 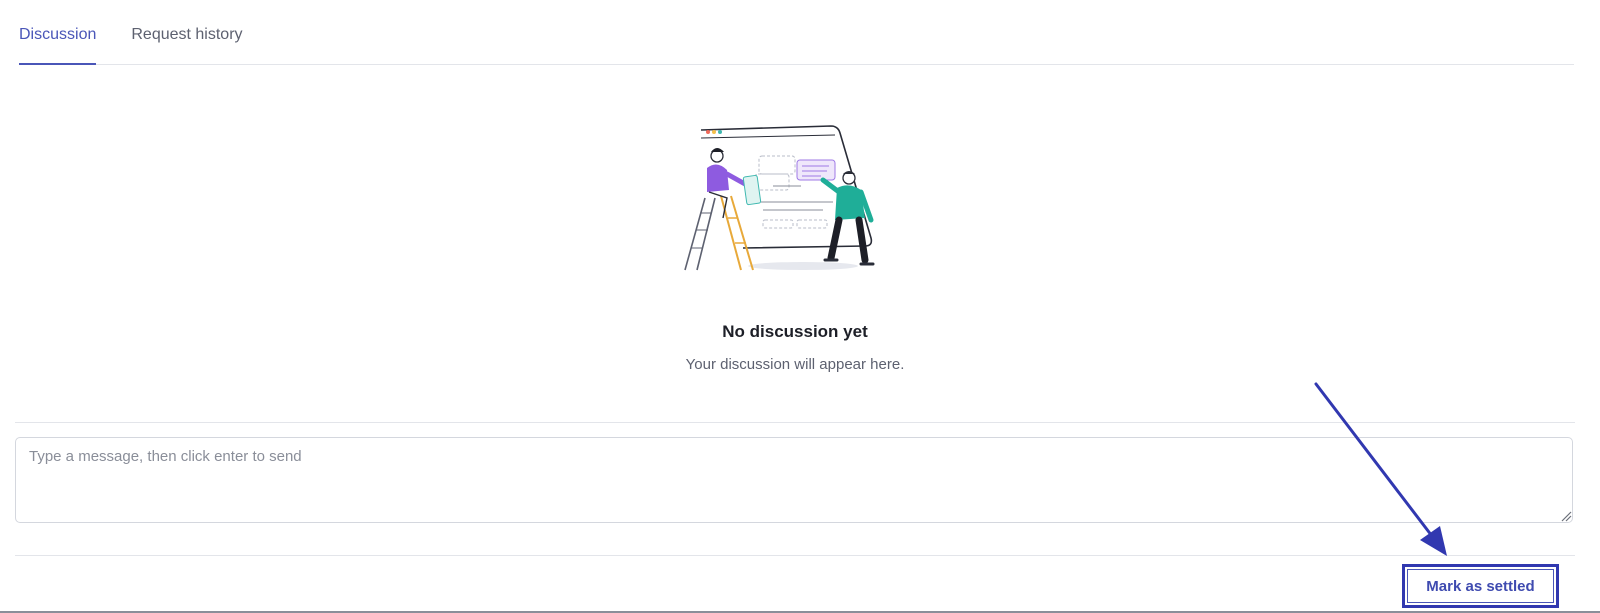 What do you see at coordinates (795, 364) in the screenshot?
I see `empty-state-subtitle: Your discussion will appear here.` at bounding box center [795, 364].